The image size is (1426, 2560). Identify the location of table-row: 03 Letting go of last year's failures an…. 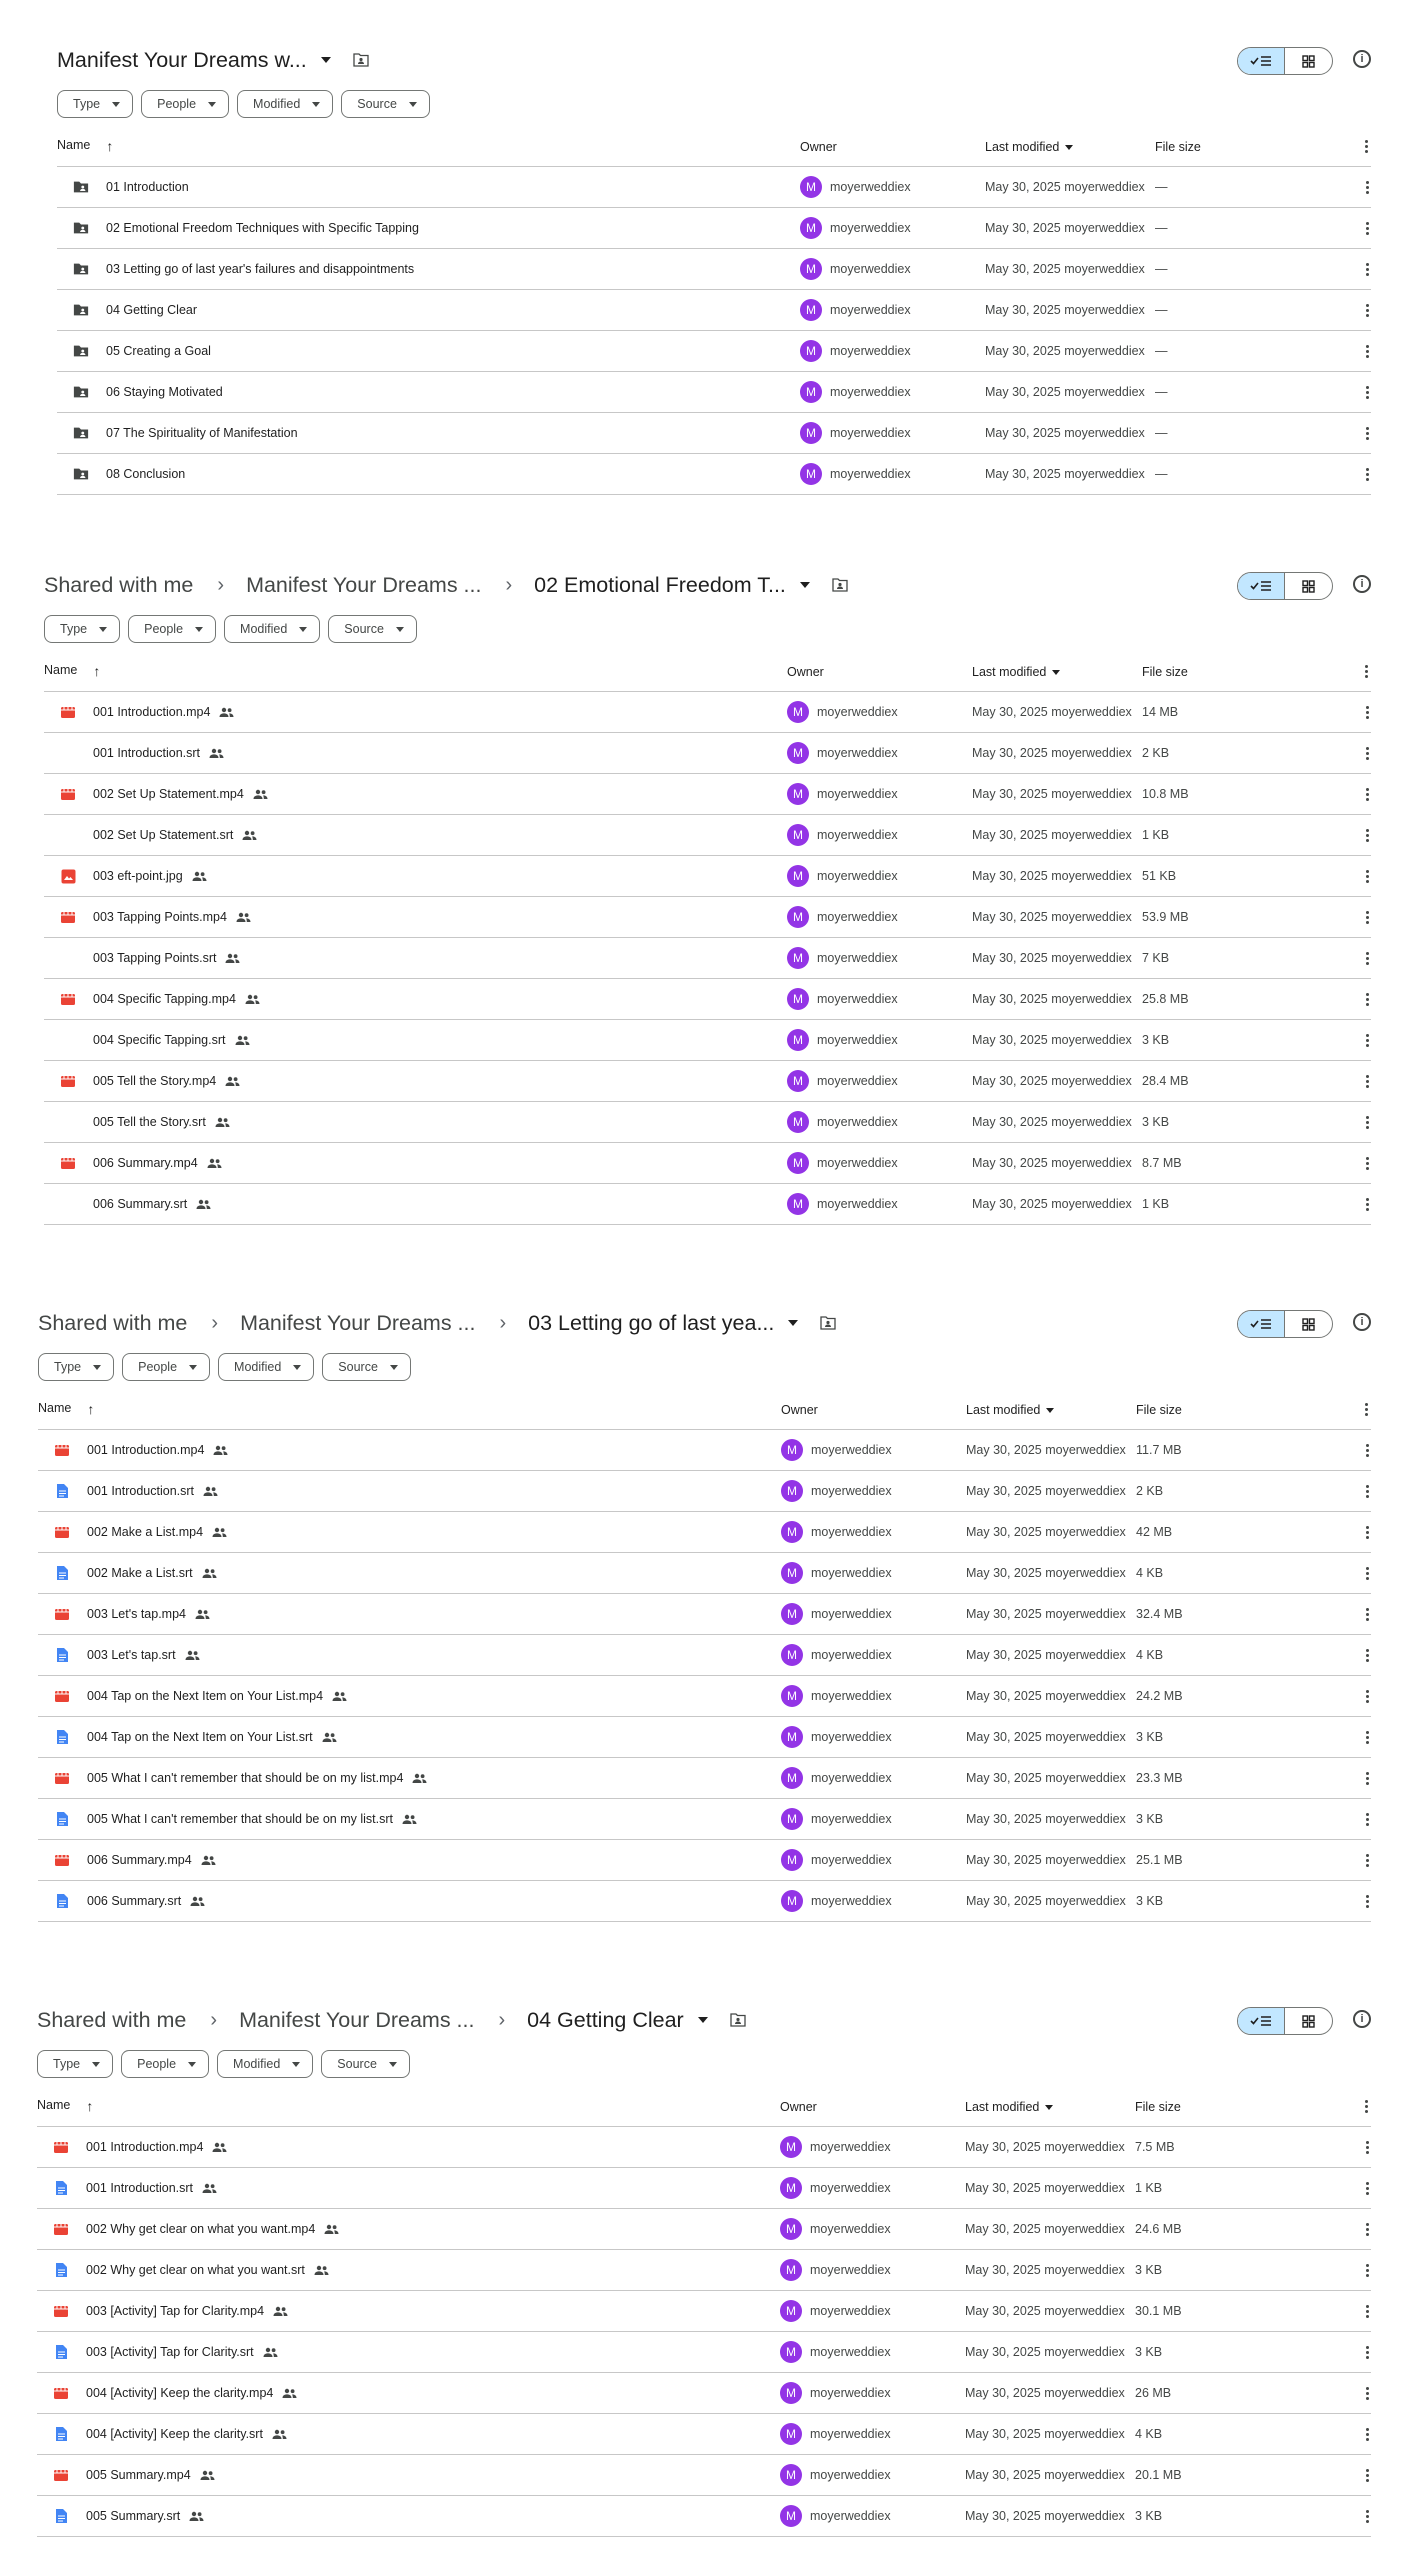
(714, 269).